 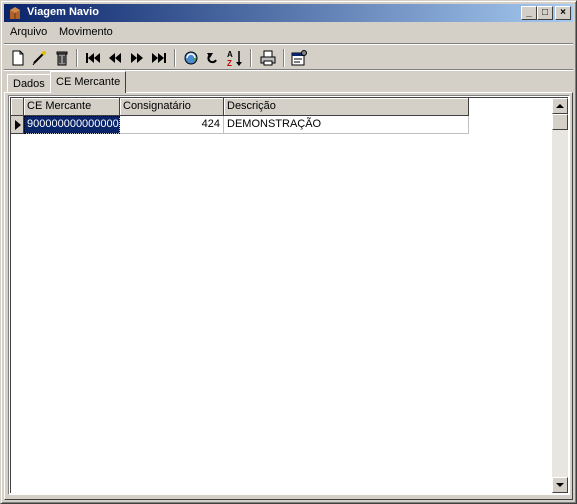 I want to click on prior-record-button, so click(x=115, y=58).